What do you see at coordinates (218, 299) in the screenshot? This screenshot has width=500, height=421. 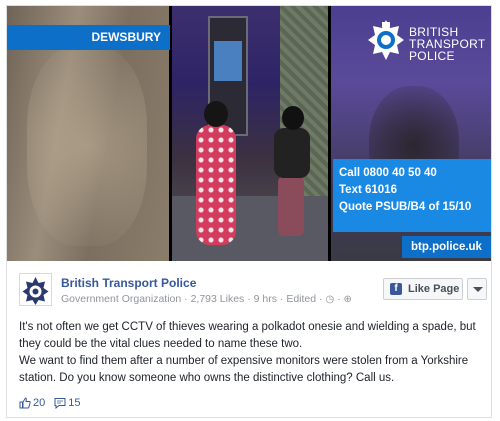 I see `page-likes: 2,793 Likes` at bounding box center [218, 299].